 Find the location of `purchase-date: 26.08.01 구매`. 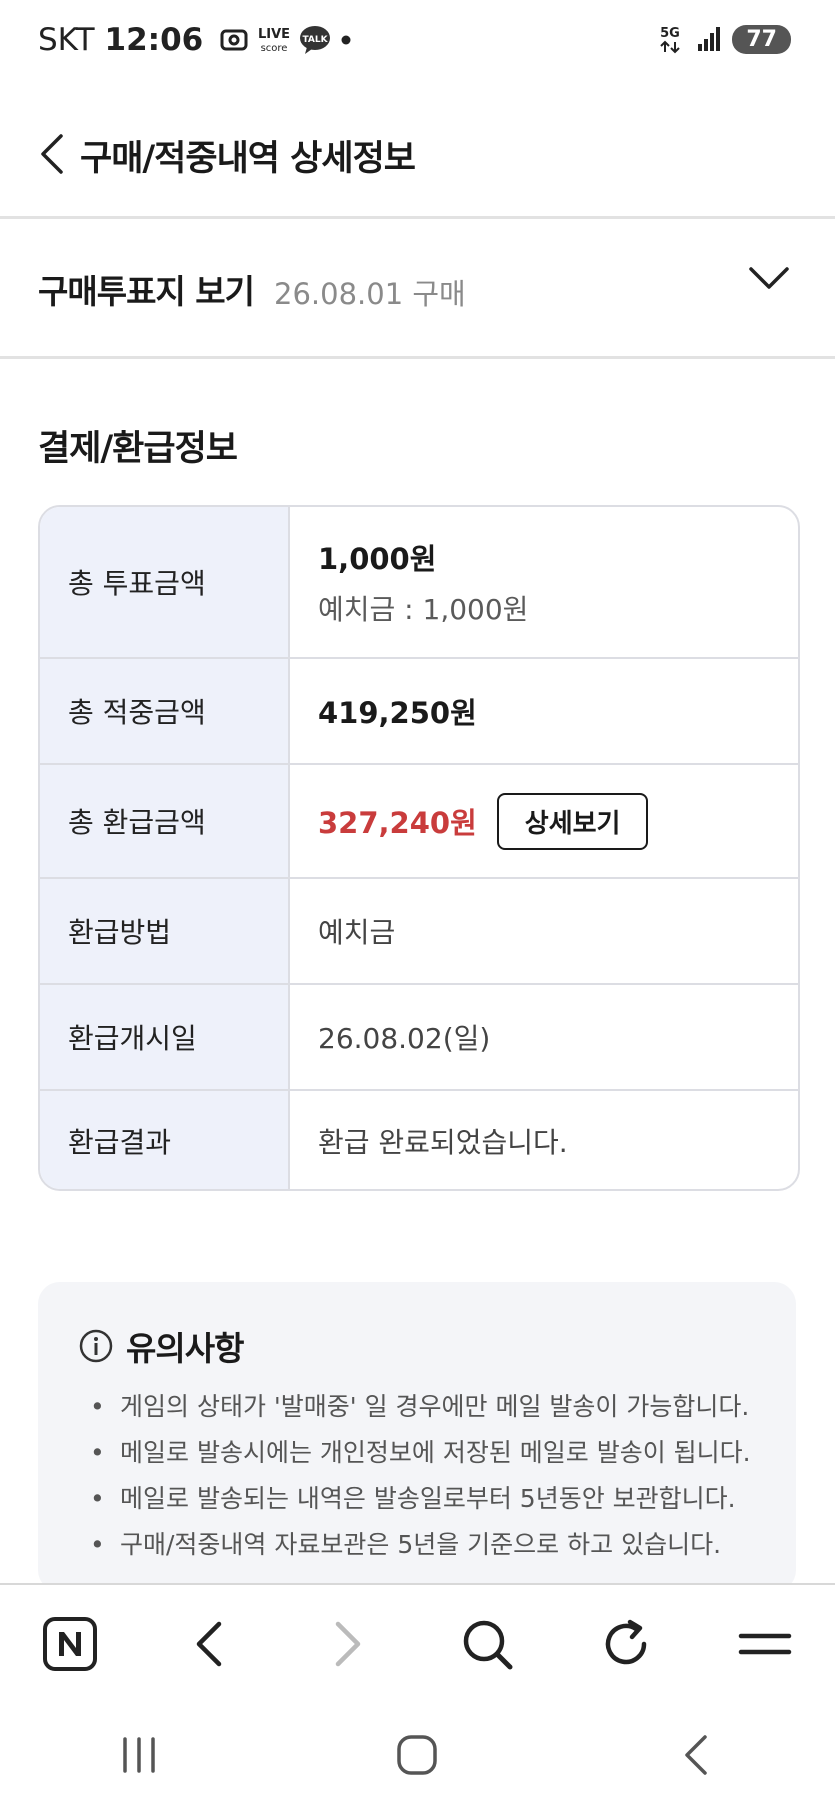

purchase-date: 26.08.01 구매 is located at coordinates (370, 294).